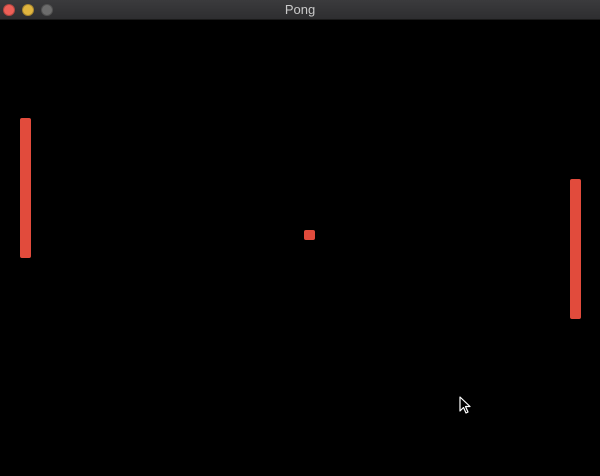 The image size is (600, 476). I want to click on title-bar: Pong, so click(300, 10).